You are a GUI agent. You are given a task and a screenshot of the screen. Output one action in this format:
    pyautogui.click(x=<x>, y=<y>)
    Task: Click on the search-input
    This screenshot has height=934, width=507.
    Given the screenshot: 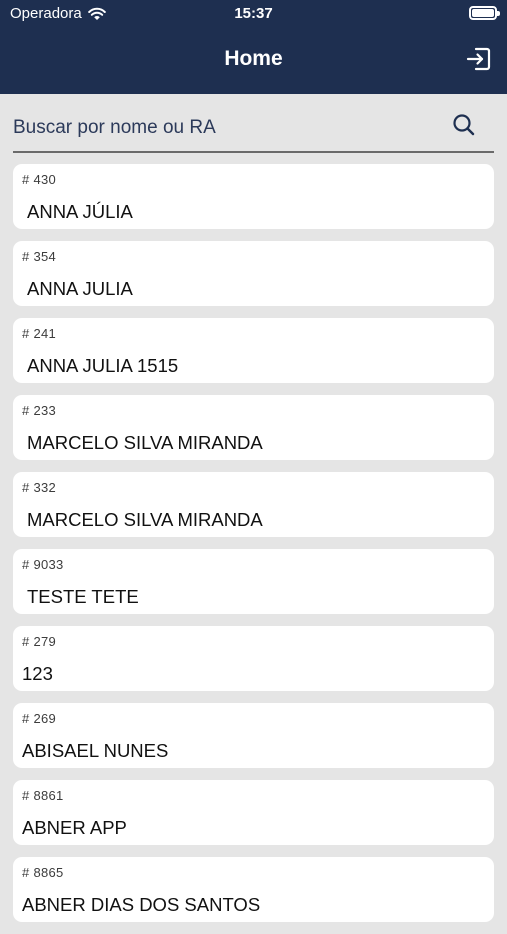 What is the action you would take?
    pyautogui.click(x=228, y=127)
    